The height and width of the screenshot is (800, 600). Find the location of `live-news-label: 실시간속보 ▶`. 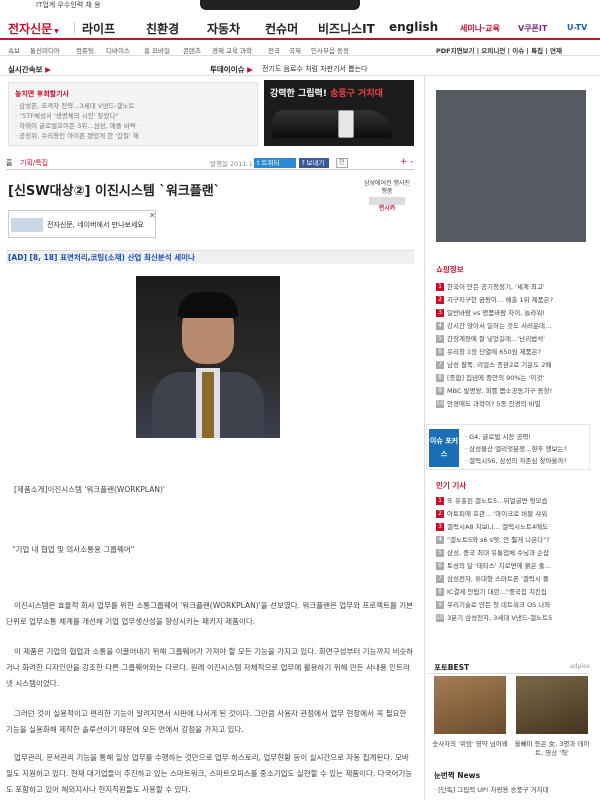

live-news-label: 실시간속보 ▶ is located at coordinates (29, 69).